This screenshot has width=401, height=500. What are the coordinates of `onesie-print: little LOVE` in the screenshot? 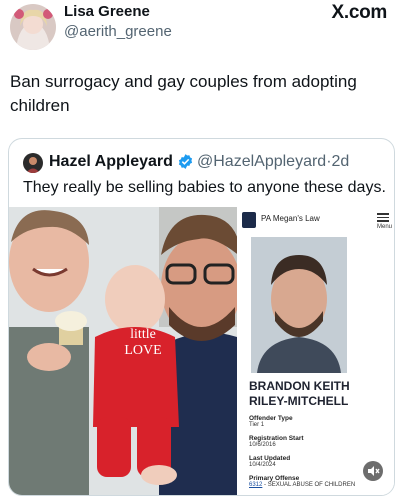 It's located at (143, 343).